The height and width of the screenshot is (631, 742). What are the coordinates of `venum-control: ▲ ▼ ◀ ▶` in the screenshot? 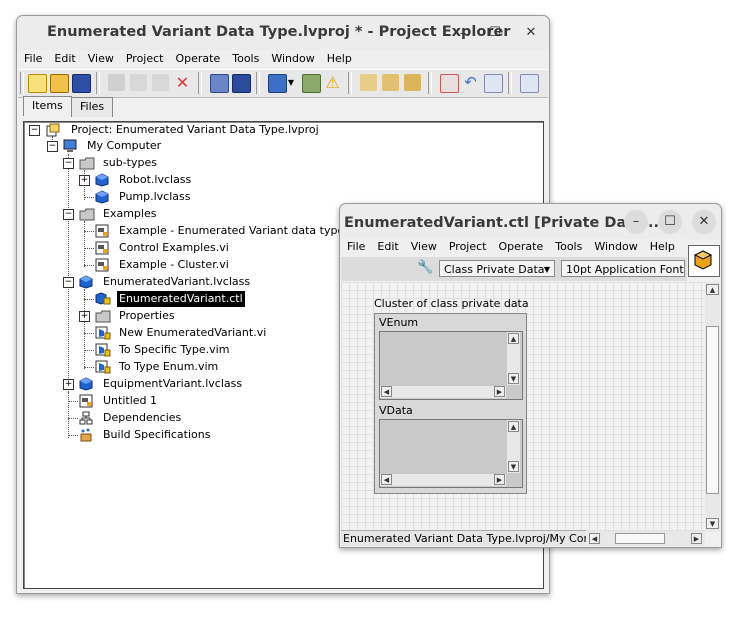 It's located at (451, 365).